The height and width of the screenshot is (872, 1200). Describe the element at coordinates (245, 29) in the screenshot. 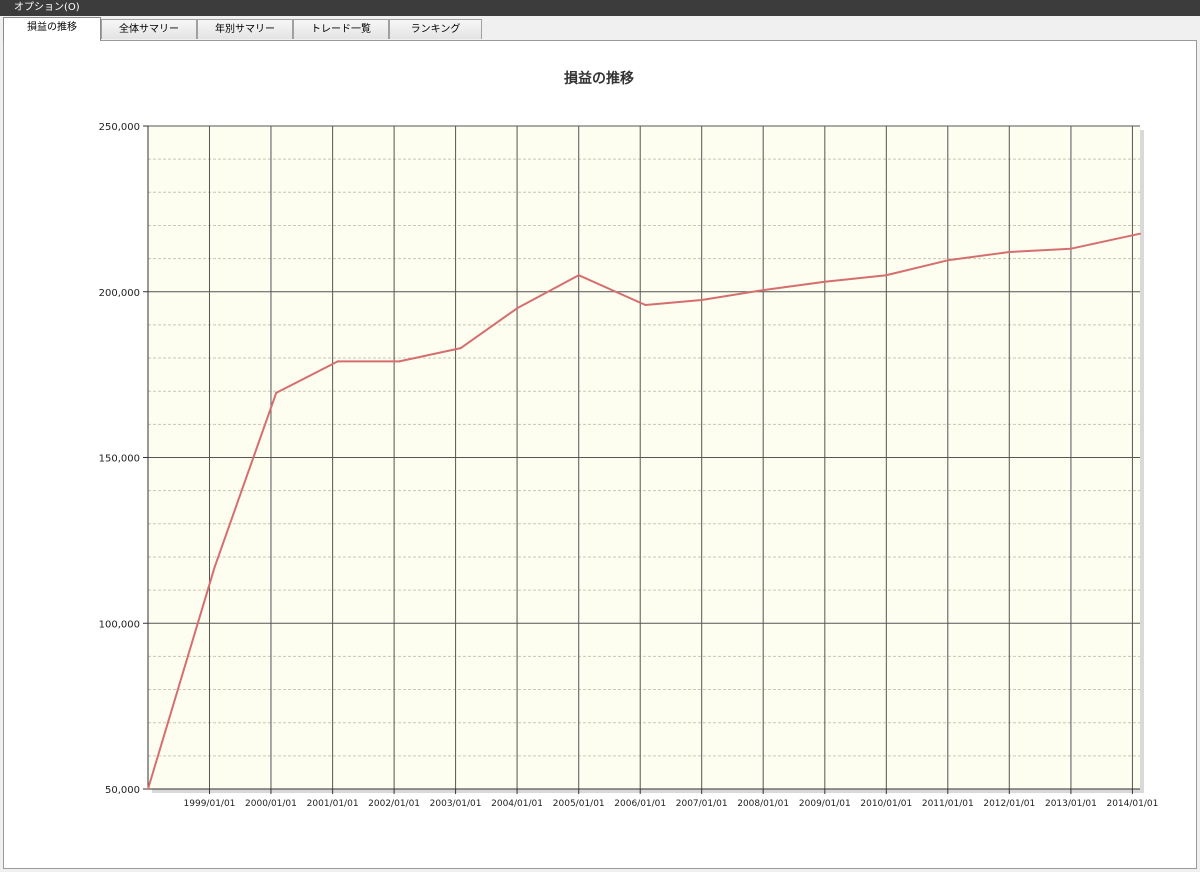

I see `tab-yearly-summary: 年別サマリー` at that location.